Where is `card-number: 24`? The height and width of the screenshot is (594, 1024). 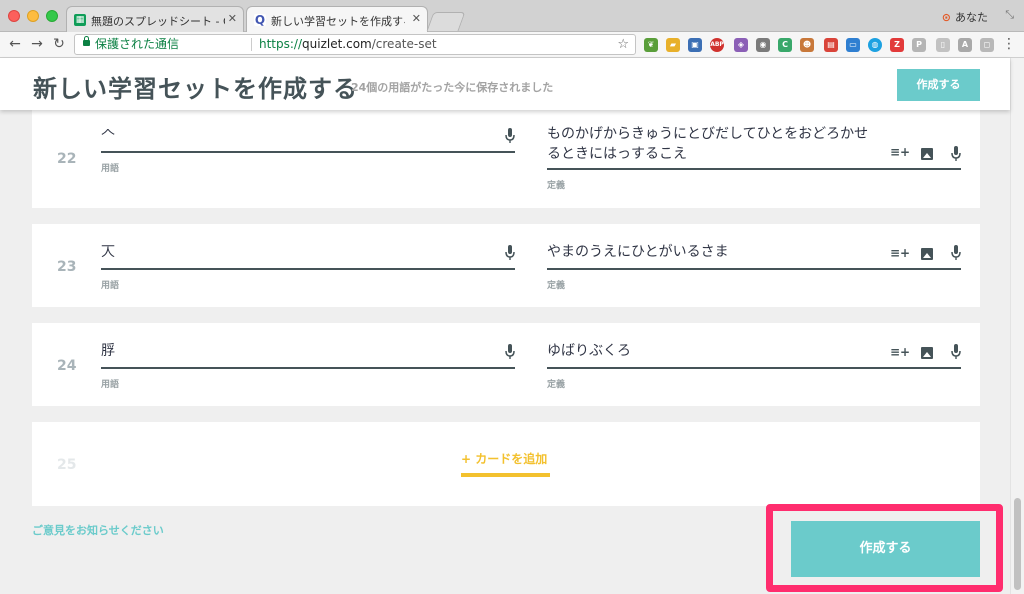
card-number: 24 is located at coordinates (67, 366).